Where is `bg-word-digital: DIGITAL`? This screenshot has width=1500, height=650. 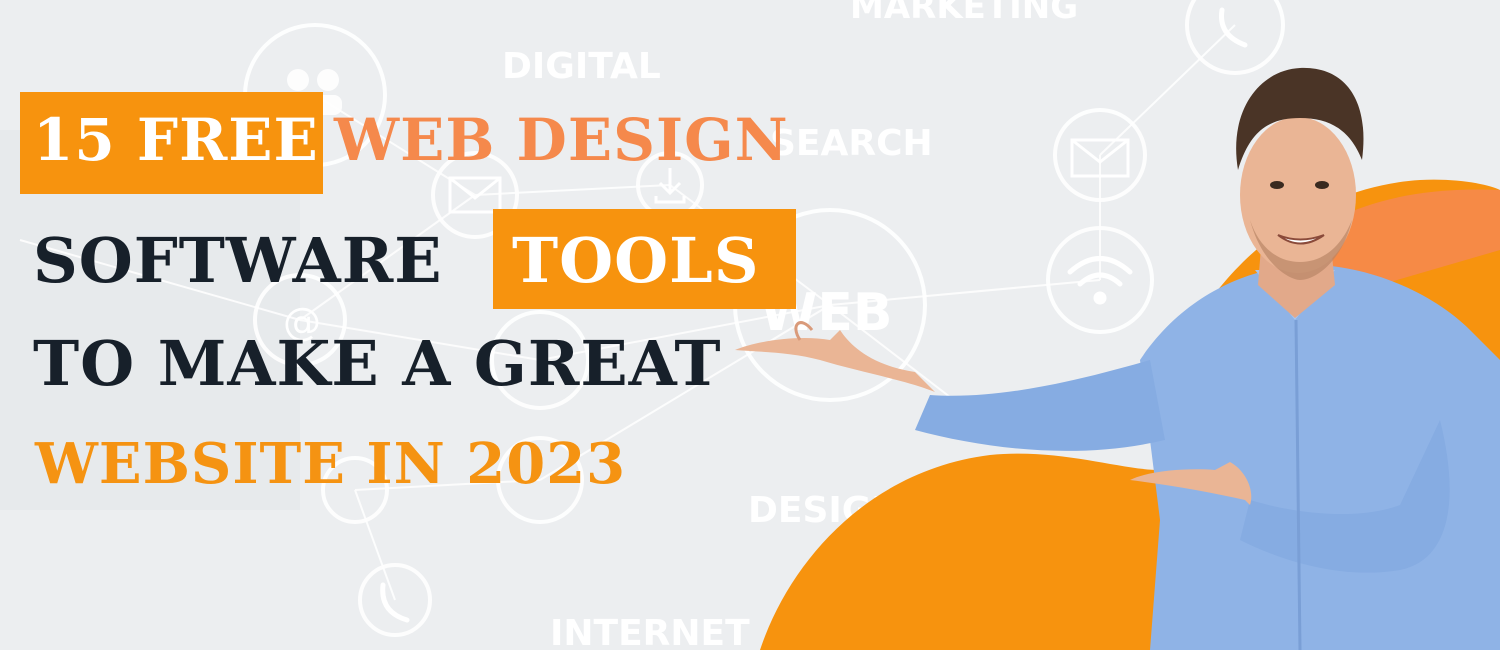 bg-word-digital: DIGITAL is located at coordinates (581, 66).